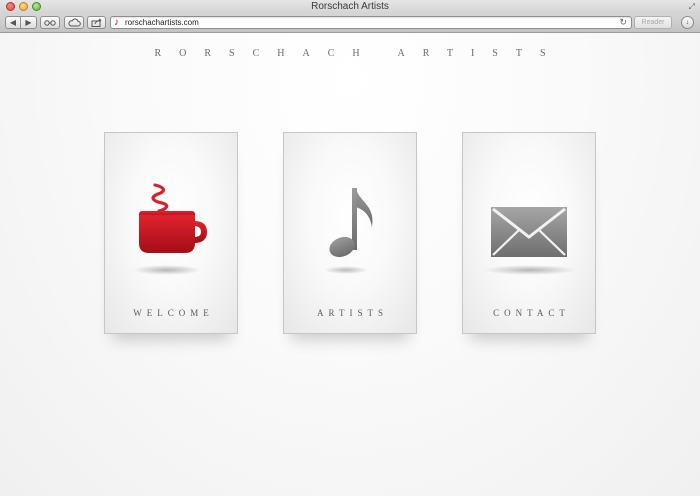  I want to click on cloud-icon, so click(74, 22).